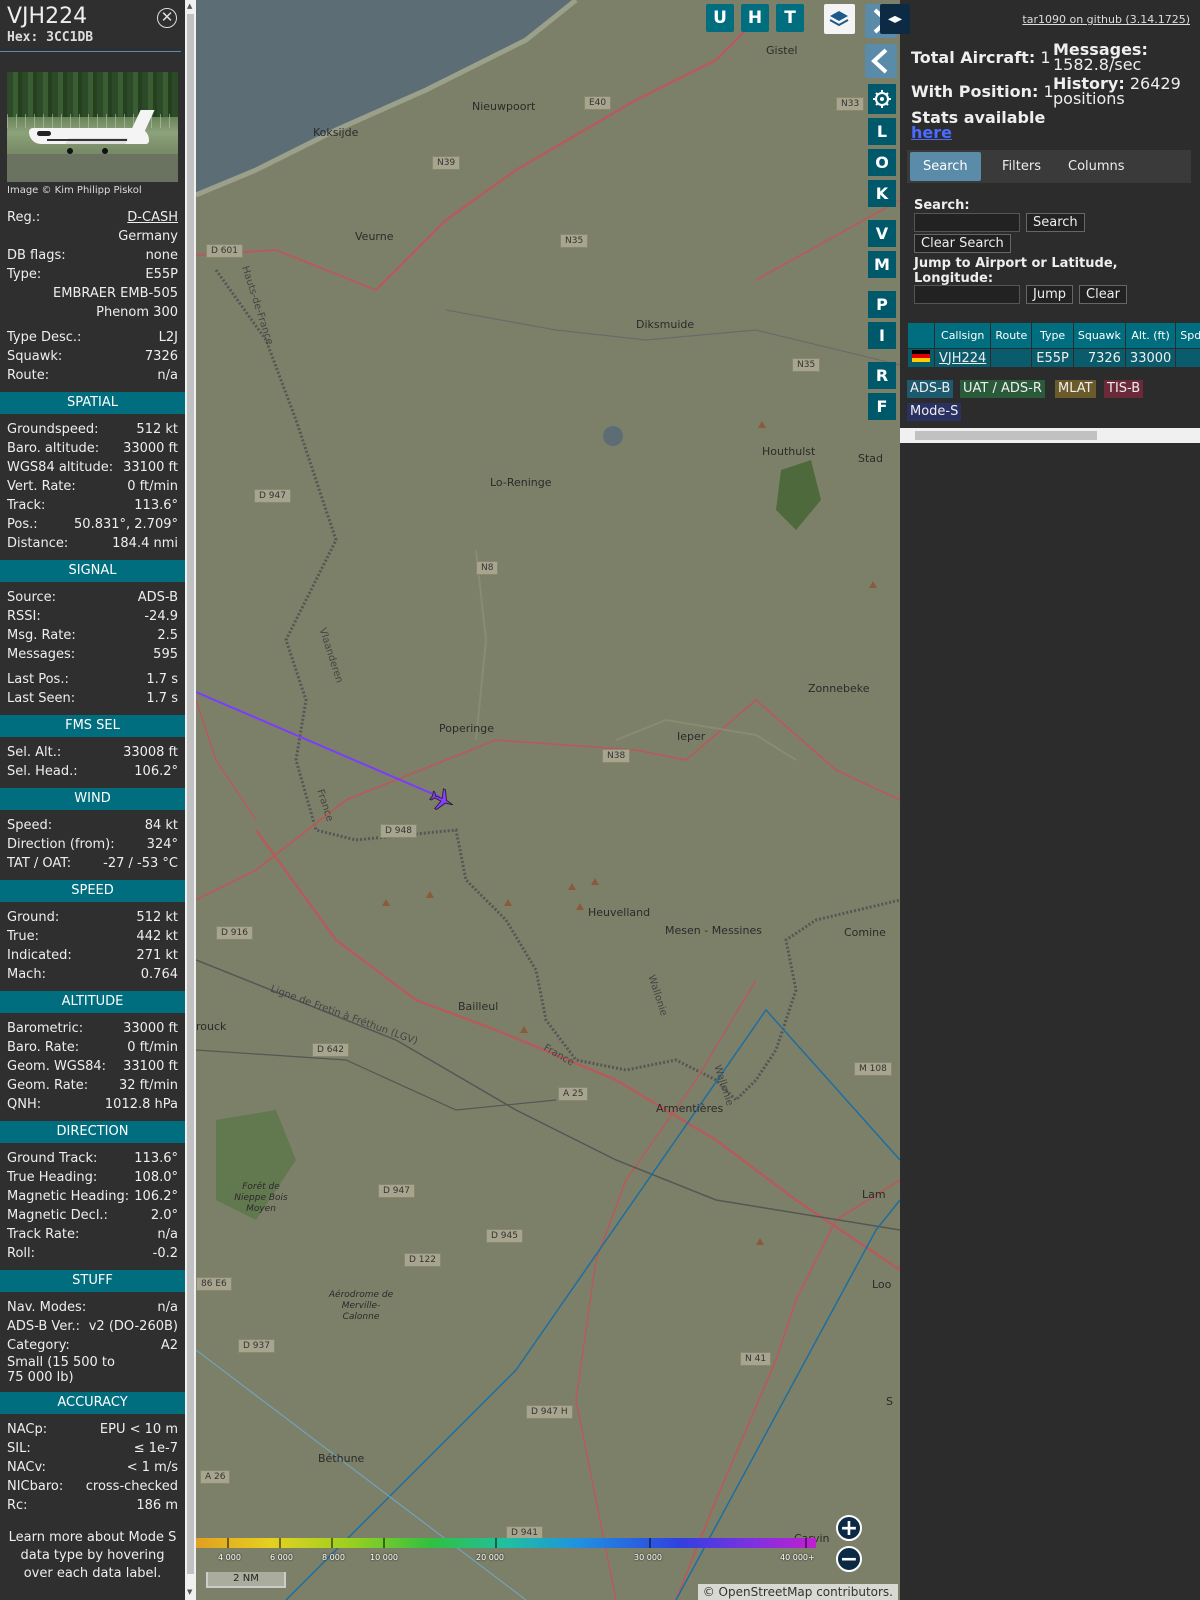 The height and width of the screenshot is (1600, 1200). Describe the element at coordinates (92, 403) in the screenshot. I see `section-header-spatial: SPATIAL` at that location.